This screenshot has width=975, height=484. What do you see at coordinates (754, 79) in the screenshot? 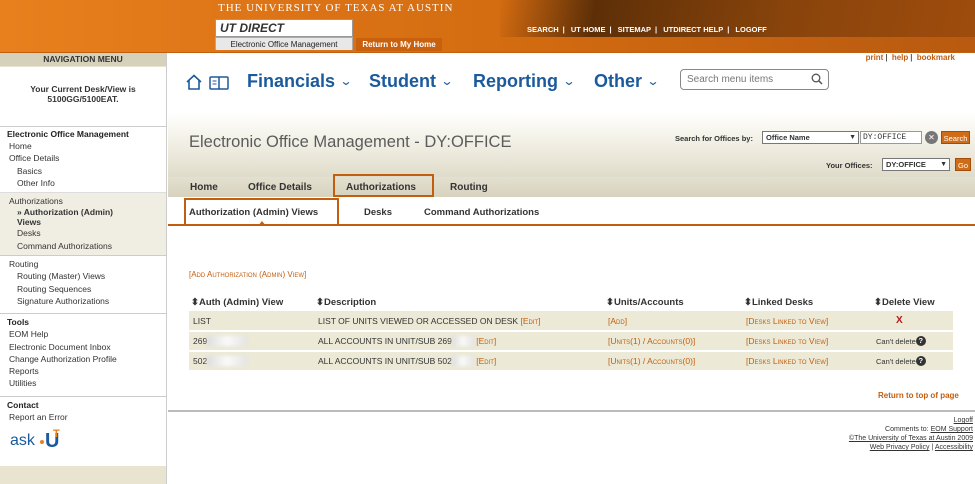
I see `search-menu-input: Search menu items` at bounding box center [754, 79].